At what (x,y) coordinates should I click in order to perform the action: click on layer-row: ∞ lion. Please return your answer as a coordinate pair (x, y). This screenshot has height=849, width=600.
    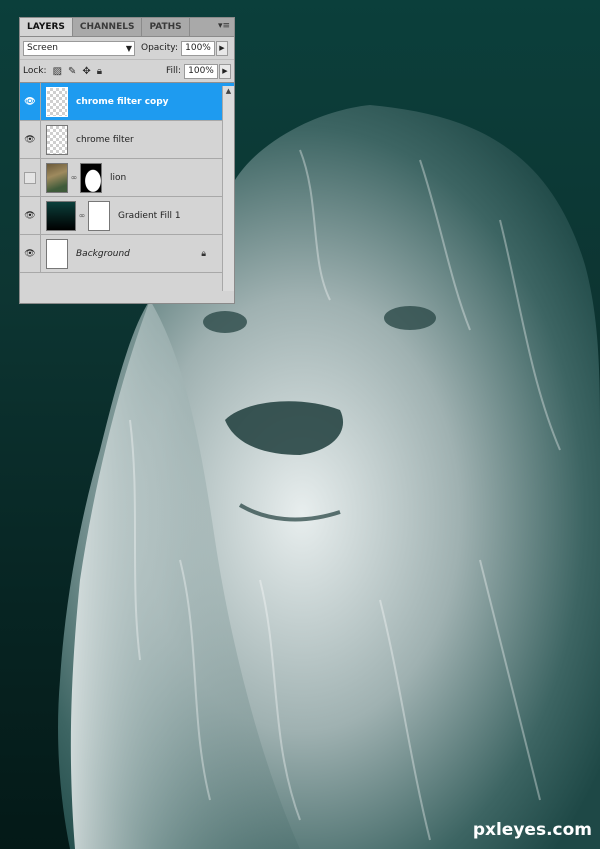
    Looking at the image, I should click on (127, 178).